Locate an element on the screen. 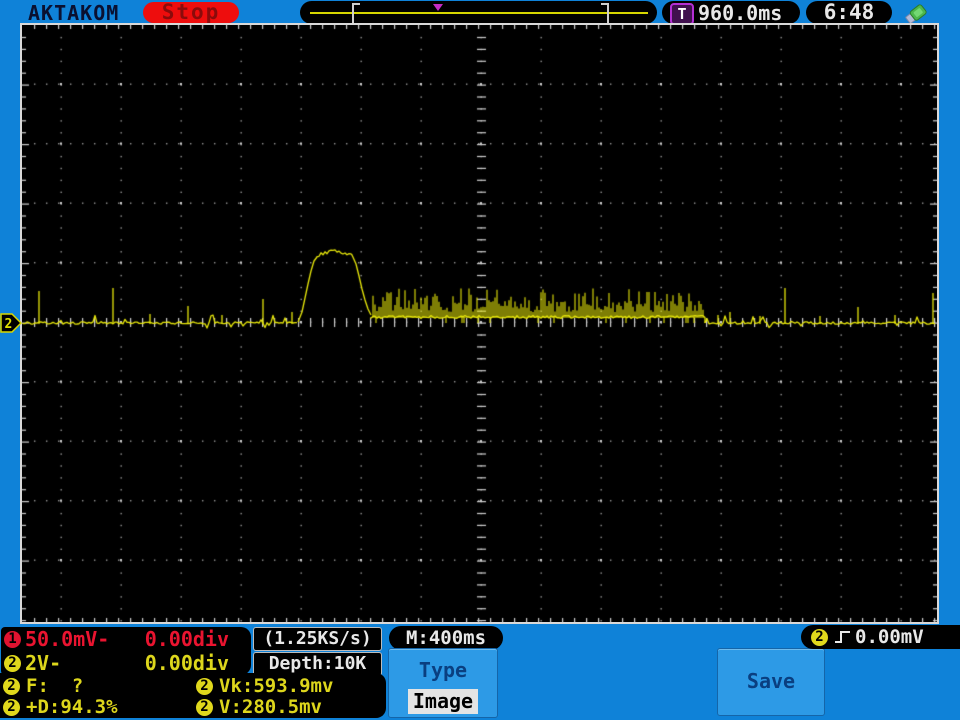  measurement-vk: 2 Vk:593.9mv is located at coordinates (264, 686).